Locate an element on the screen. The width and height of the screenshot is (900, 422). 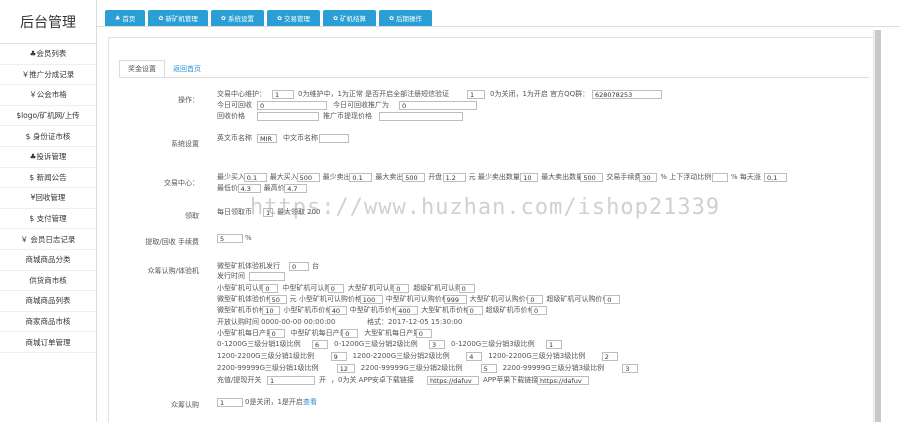
sidebar-item: $logo/矿机网/上传 is located at coordinates (48, 116).